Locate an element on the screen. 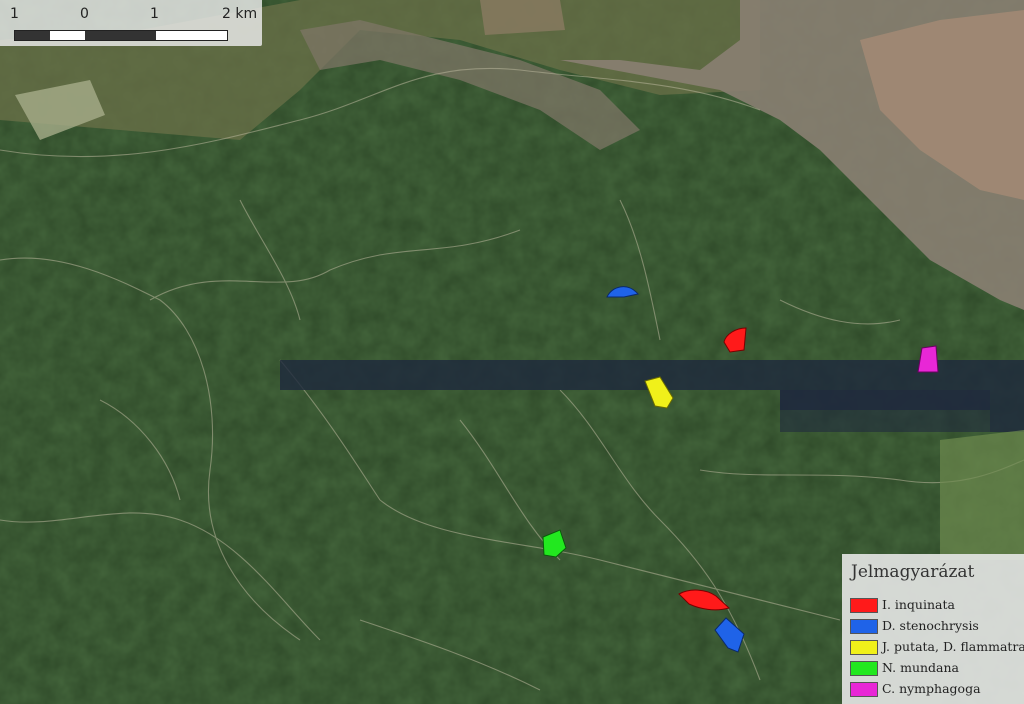  scale-label-left: 1 is located at coordinates (14, 14).